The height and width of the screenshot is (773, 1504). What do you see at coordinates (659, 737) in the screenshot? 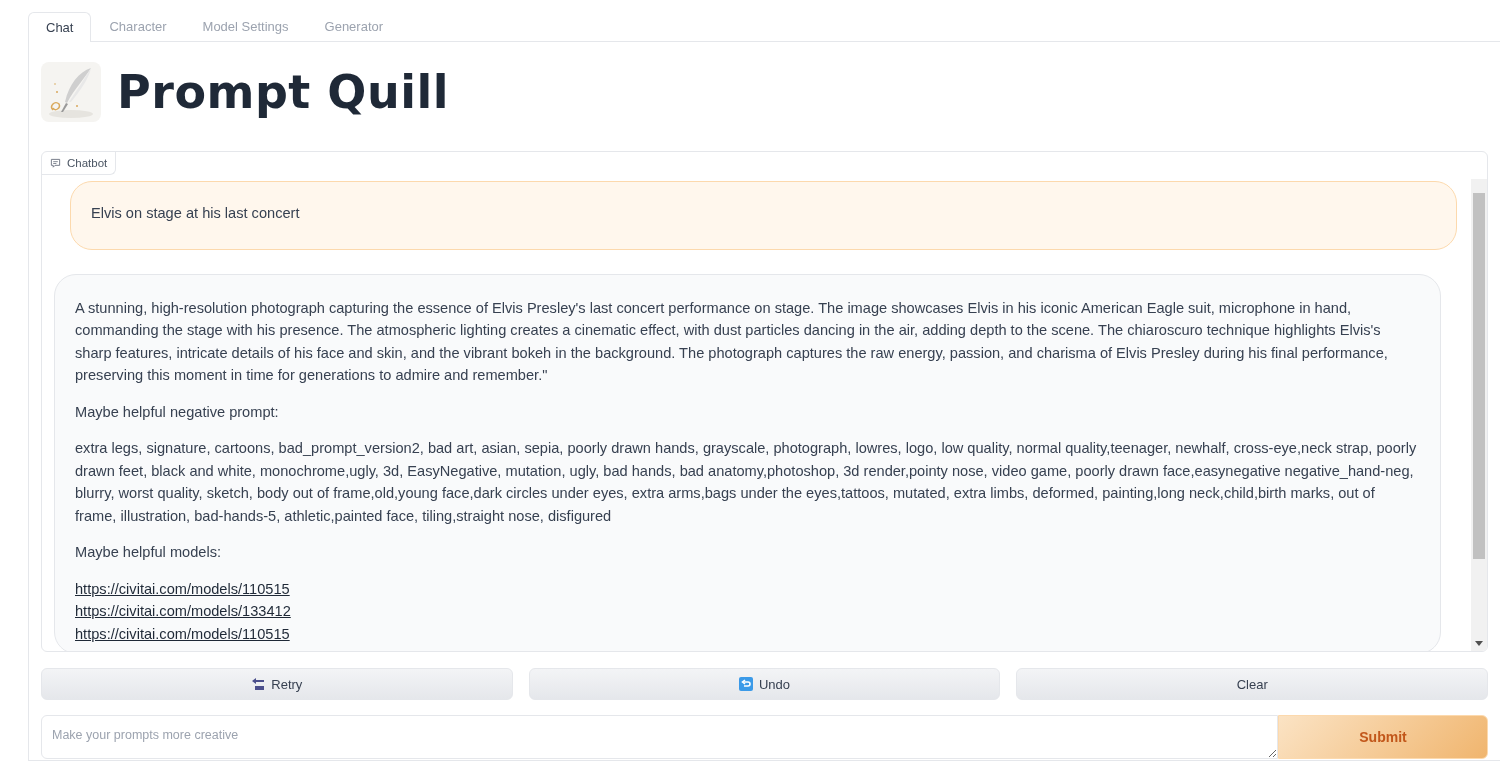
I see `prompt-input-field: Make your prompts more creative` at bounding box center [659, 737].